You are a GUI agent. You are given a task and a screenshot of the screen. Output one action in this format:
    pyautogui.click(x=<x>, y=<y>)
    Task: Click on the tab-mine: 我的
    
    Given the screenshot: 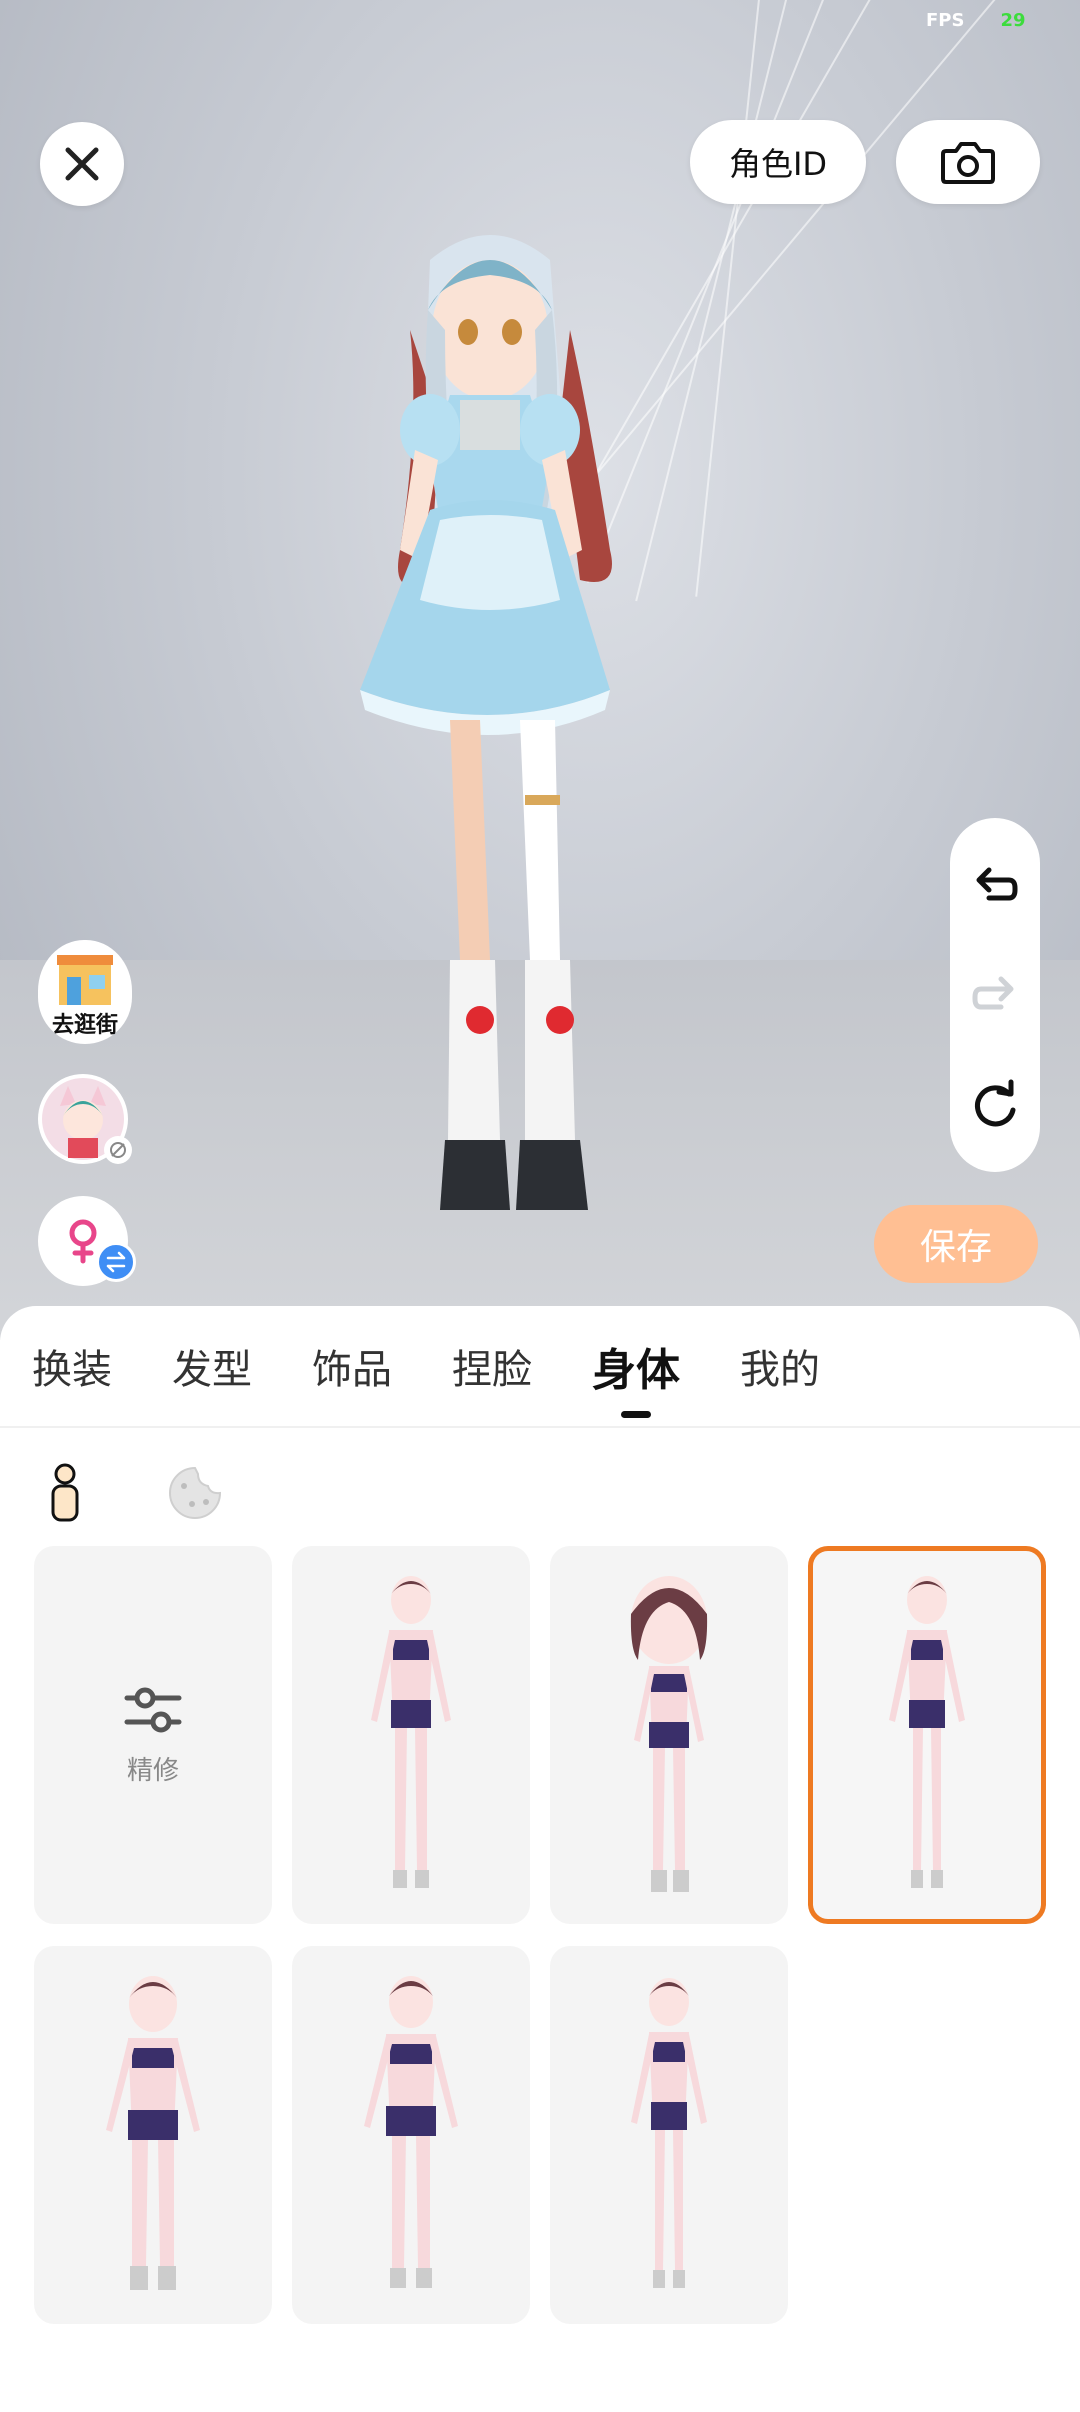 What is the action you would take?
    pyautogui.click(x=780, y=1366)
    